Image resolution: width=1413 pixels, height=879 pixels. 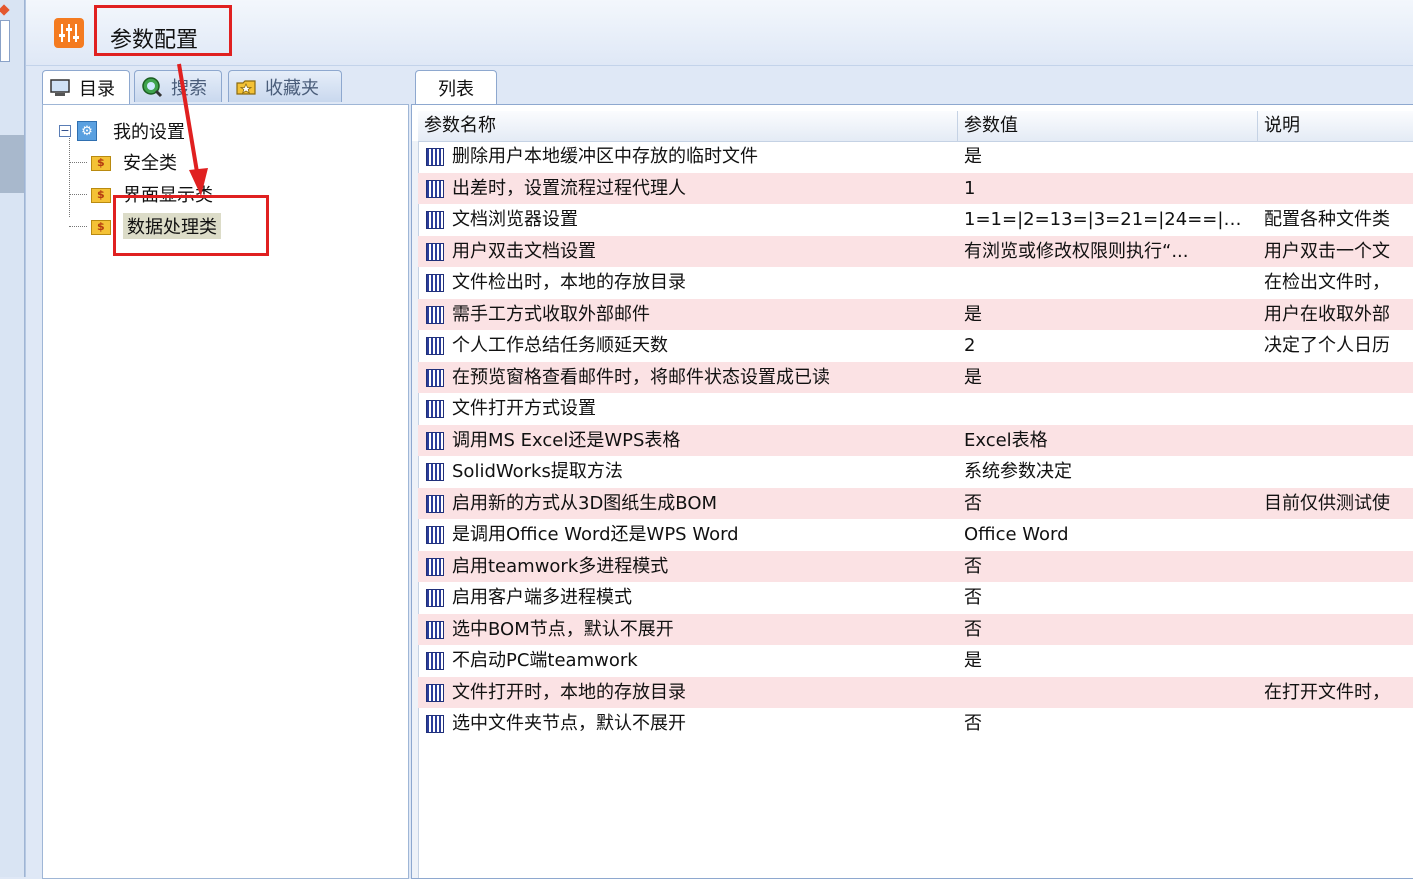 What do you see at coordinates (246, 87) in the screenshot?
I see `favorites-folder-icon` at bounding box center [246, 87].